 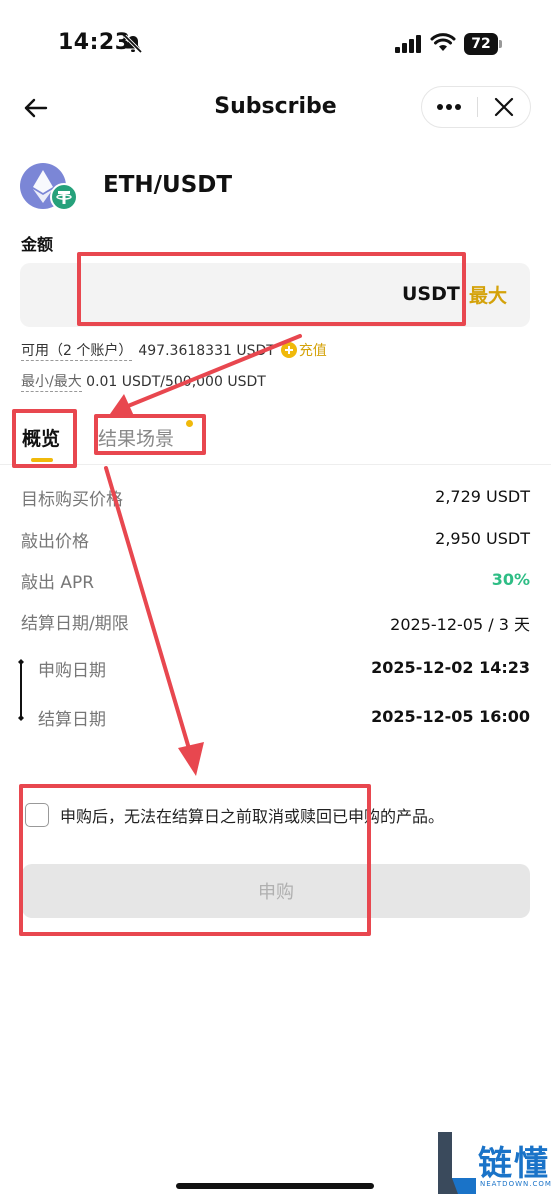 What do you see at coordinates (481, 44) in the screenshot?
I see `battery-level: 72` at bounding box center [481, 44].